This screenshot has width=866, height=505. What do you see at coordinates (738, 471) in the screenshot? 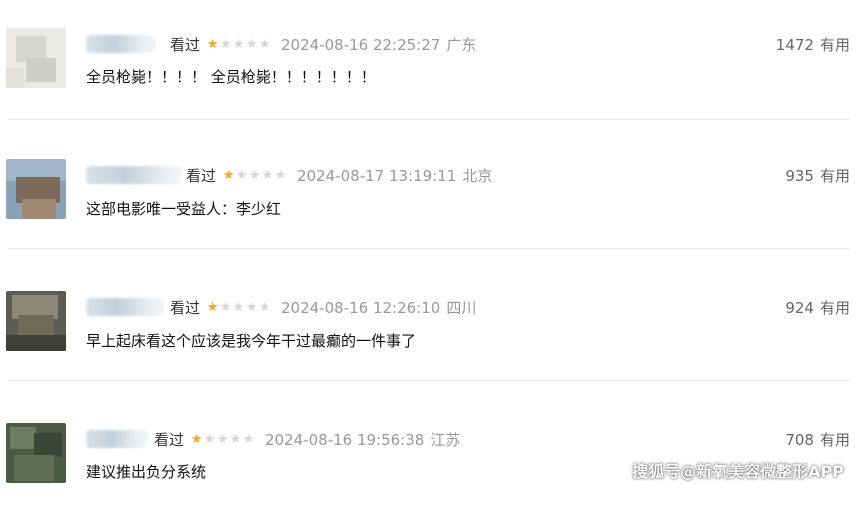
I see `watermark: 搜狐号@新氧美容微整形APP` at bounding box center [738, 471].